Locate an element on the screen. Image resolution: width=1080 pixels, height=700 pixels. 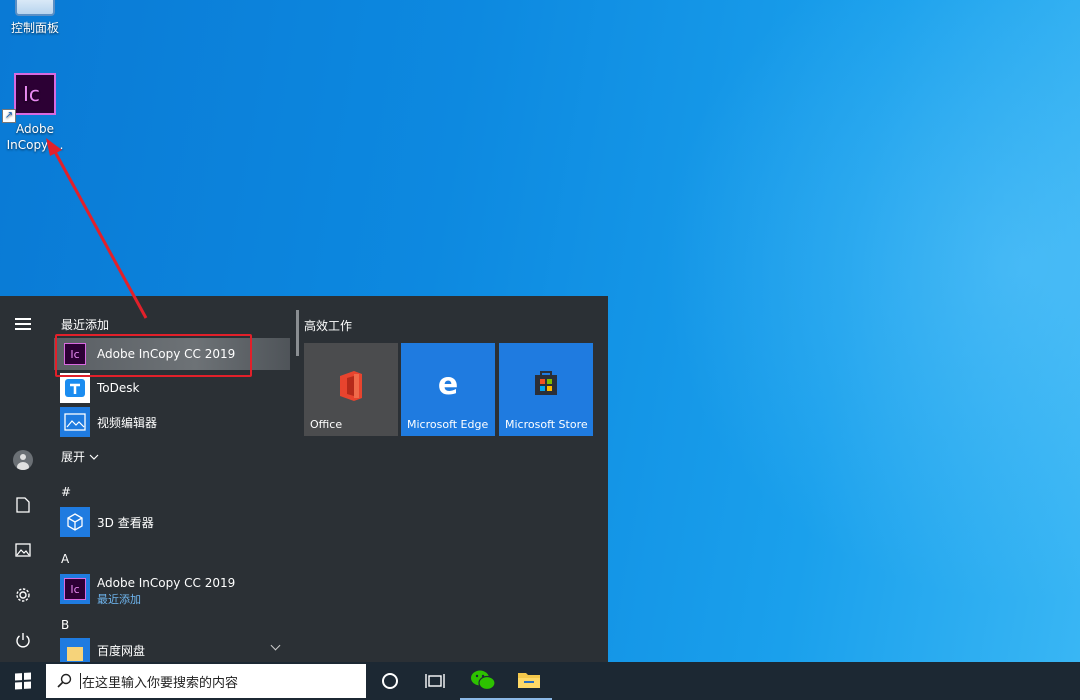
task-view-button is located at coordinates (435, 681).